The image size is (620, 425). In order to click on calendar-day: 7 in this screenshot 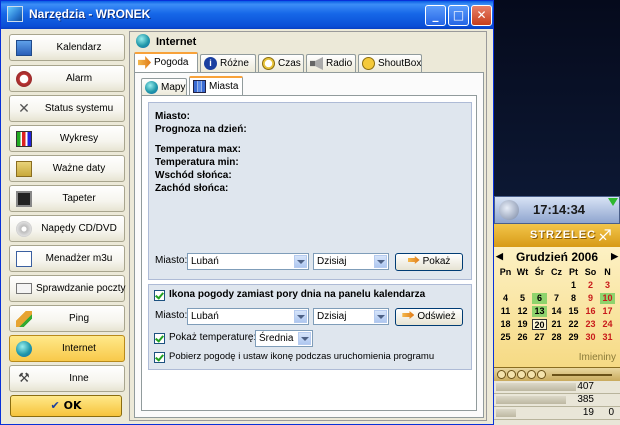, I will do `click(556, 298)`.